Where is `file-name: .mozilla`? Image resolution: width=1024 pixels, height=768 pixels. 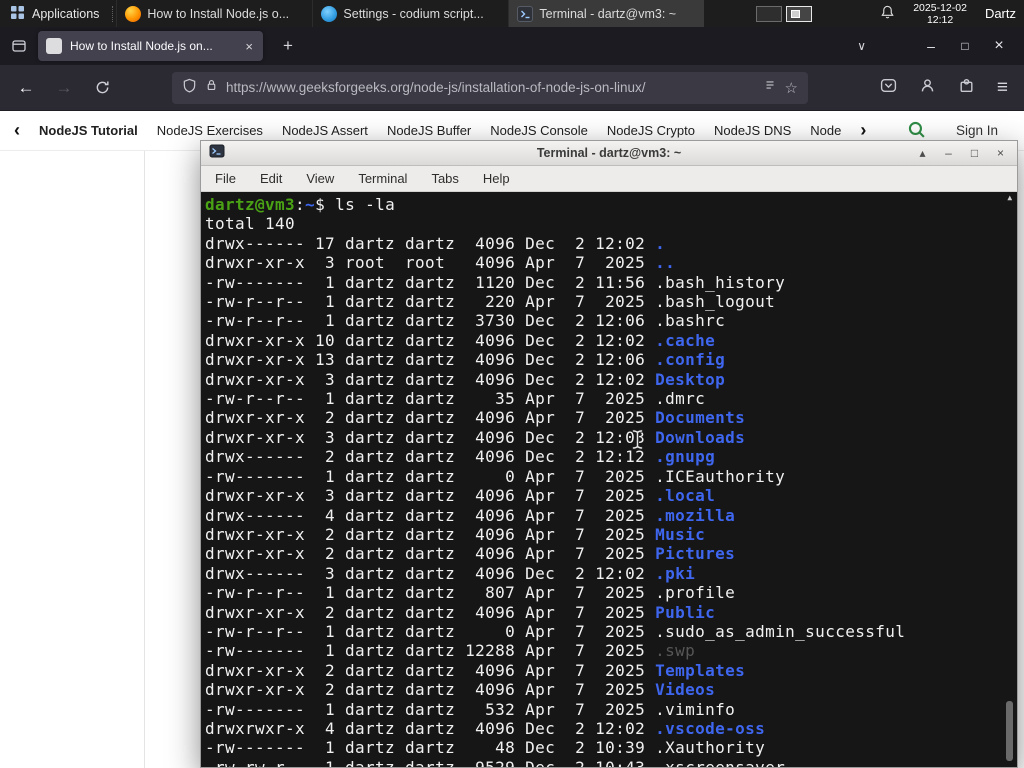 file-name: .mozilla is located at coordinates (695, 515).